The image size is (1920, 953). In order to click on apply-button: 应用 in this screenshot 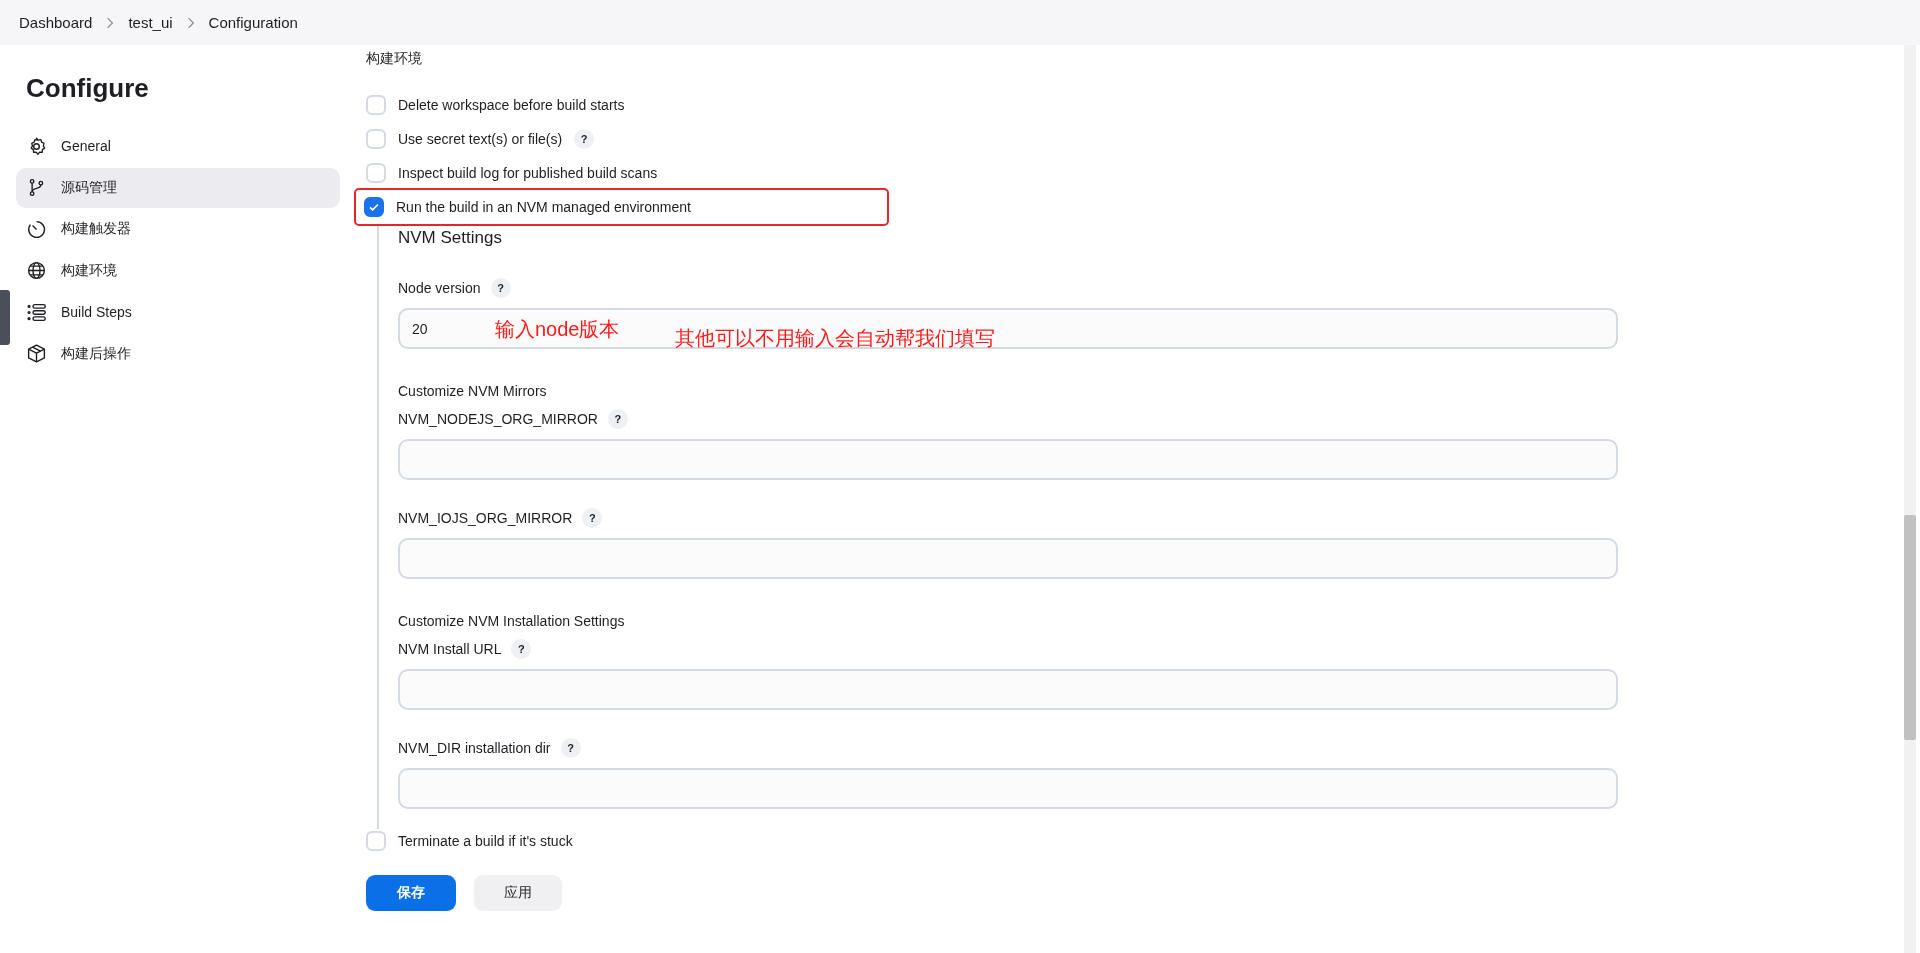, I will do `click(518, 893)`.